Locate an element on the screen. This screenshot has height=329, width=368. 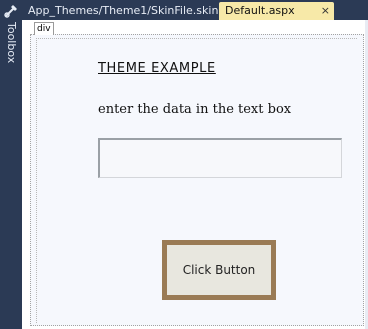
instruction-text: enter the data in the text box is located at coordinates (195, 109).